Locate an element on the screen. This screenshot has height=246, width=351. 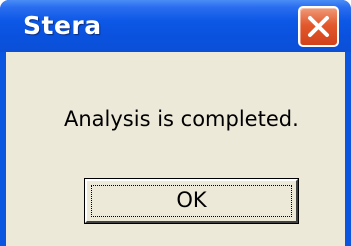
window-title: Stera is located at coordinates (62, 25).